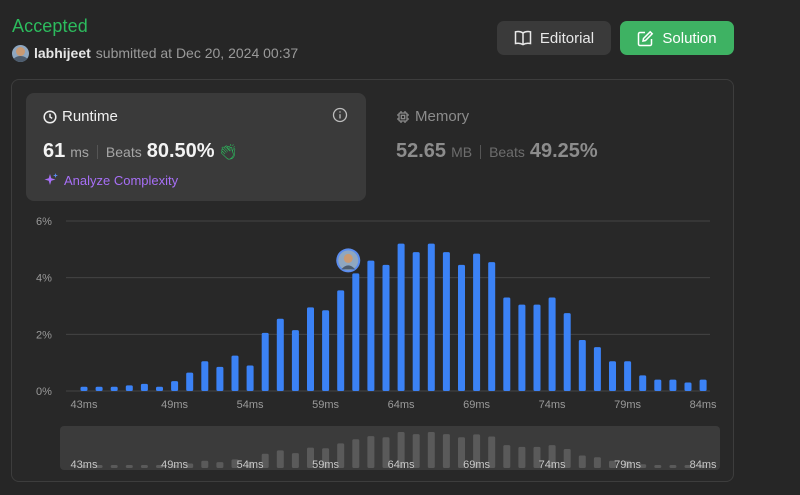 Image resolution: width=800 pixels, height=495 pixels. Describe the element at coordinates (476, 465) in the screenshot. I see `brush-tick-label: 69ms` at that location.